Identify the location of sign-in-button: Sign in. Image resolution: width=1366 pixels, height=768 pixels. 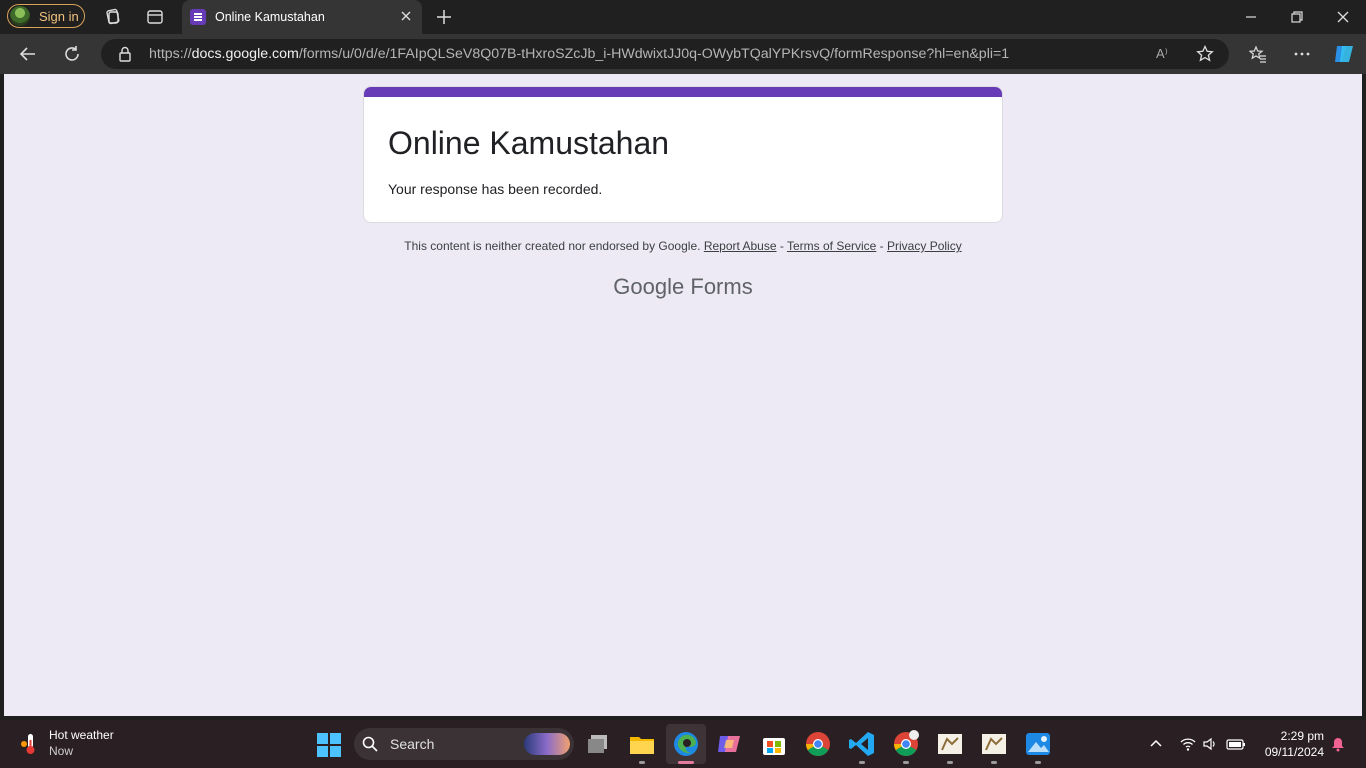
(46, 16).